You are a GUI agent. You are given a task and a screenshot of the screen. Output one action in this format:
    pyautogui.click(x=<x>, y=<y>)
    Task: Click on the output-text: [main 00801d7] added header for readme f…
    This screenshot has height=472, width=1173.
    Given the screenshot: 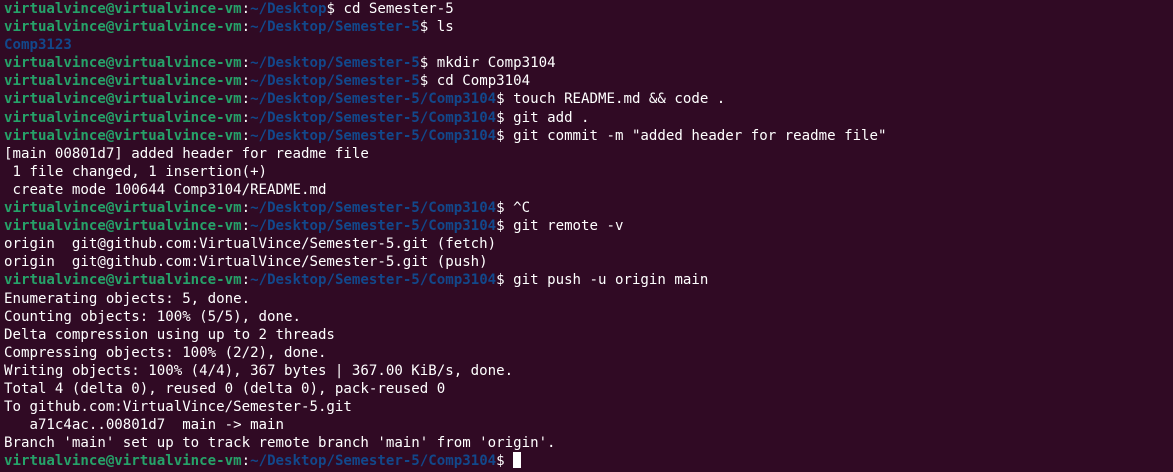 What is the action you would take?
    pyautogui.click(x=186, y=153)
    